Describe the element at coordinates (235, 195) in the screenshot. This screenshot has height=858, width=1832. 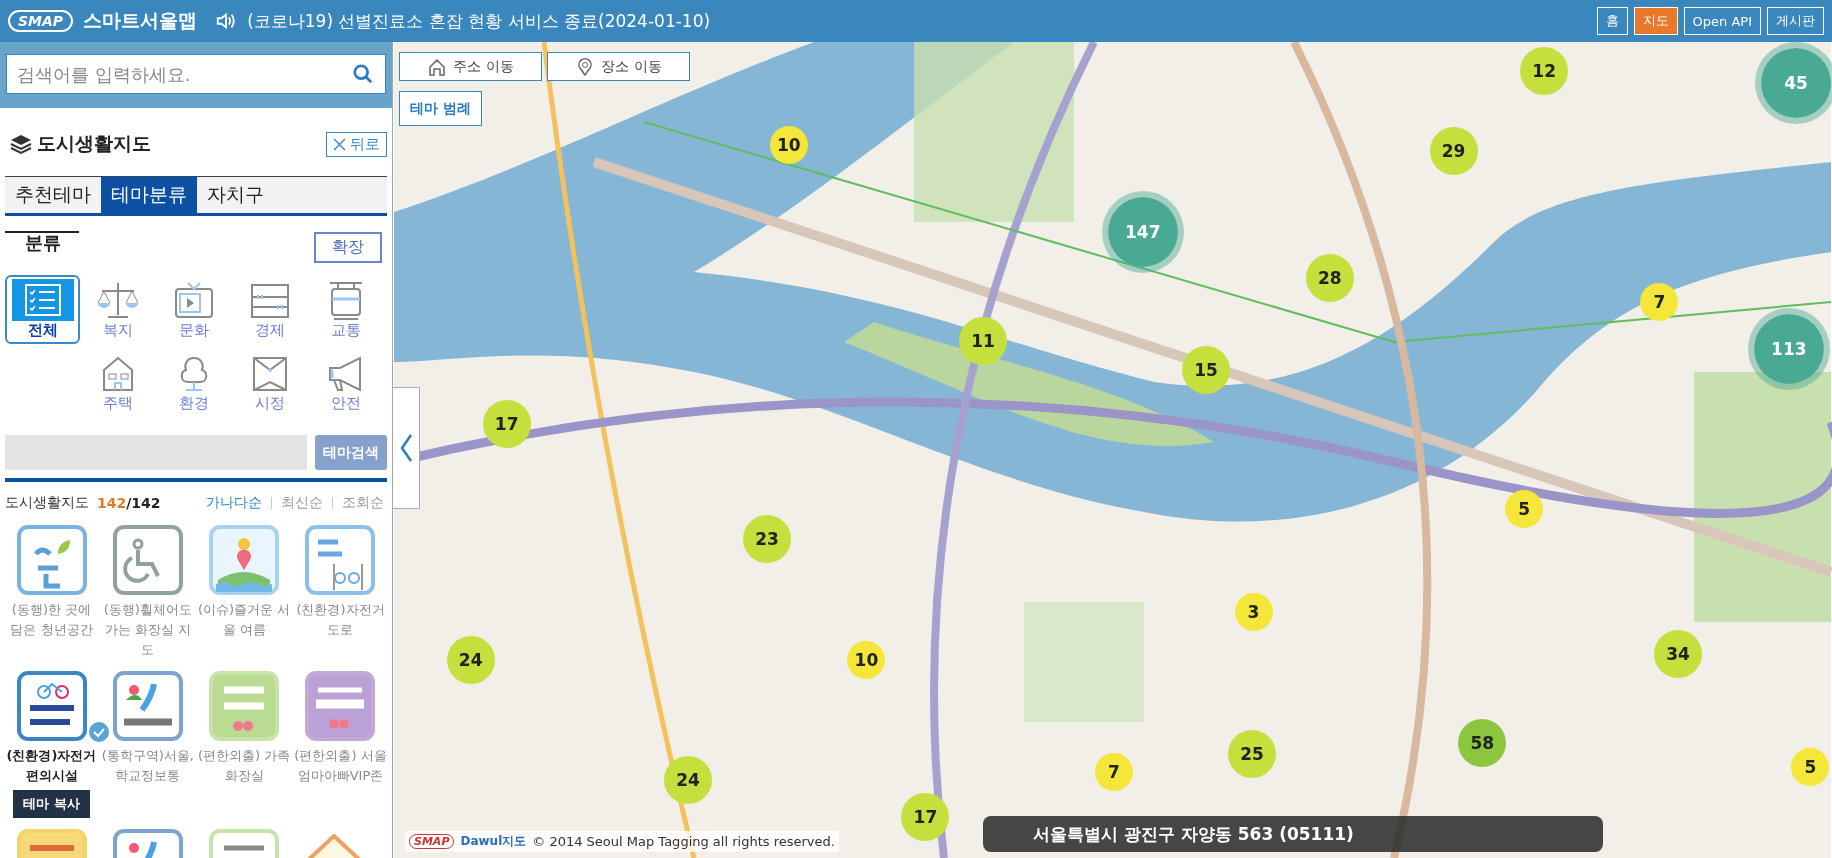
I see `tab: 자치구` at that location.